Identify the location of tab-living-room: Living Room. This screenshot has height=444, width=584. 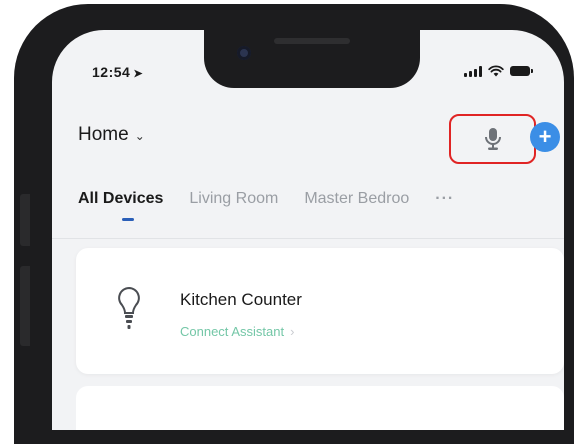
(233, 199).